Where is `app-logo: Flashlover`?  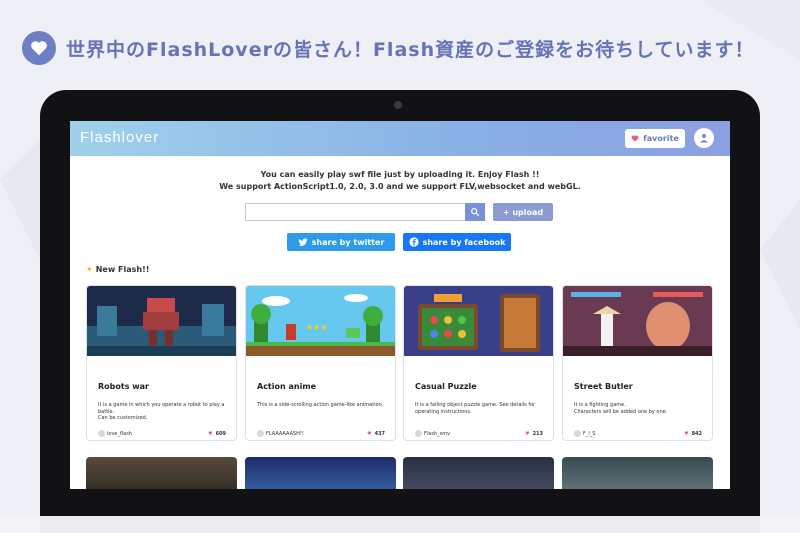 app-logo: Flashlover is located at coordinates (119, 137).